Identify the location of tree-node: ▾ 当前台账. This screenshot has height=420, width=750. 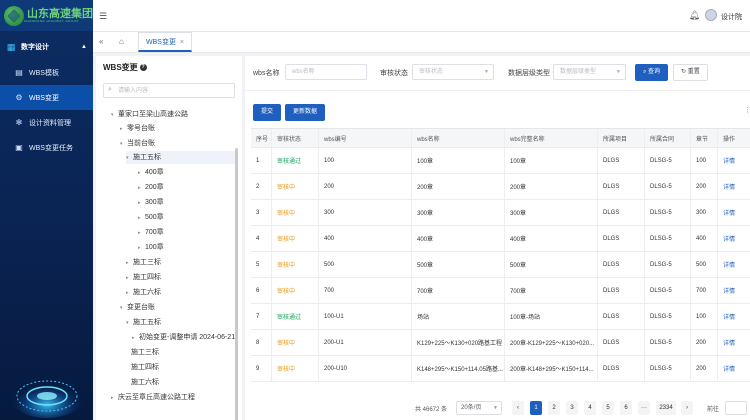
(137, 143).